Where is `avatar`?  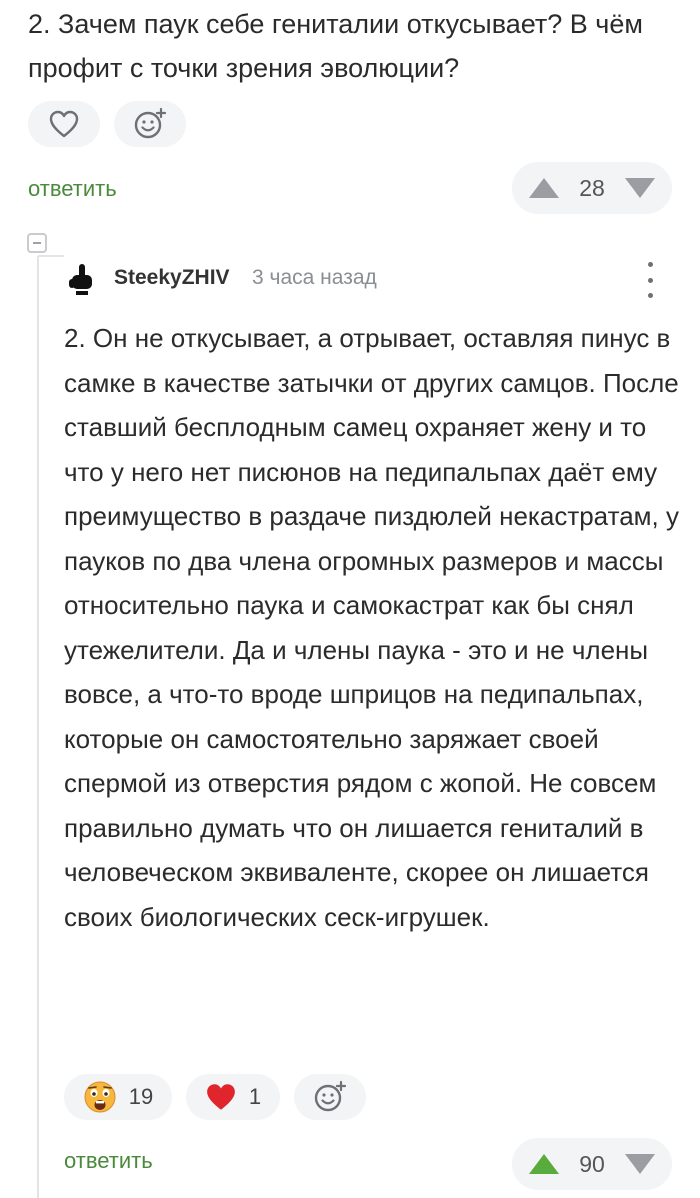
avatar is located at coordinates (82, 279).